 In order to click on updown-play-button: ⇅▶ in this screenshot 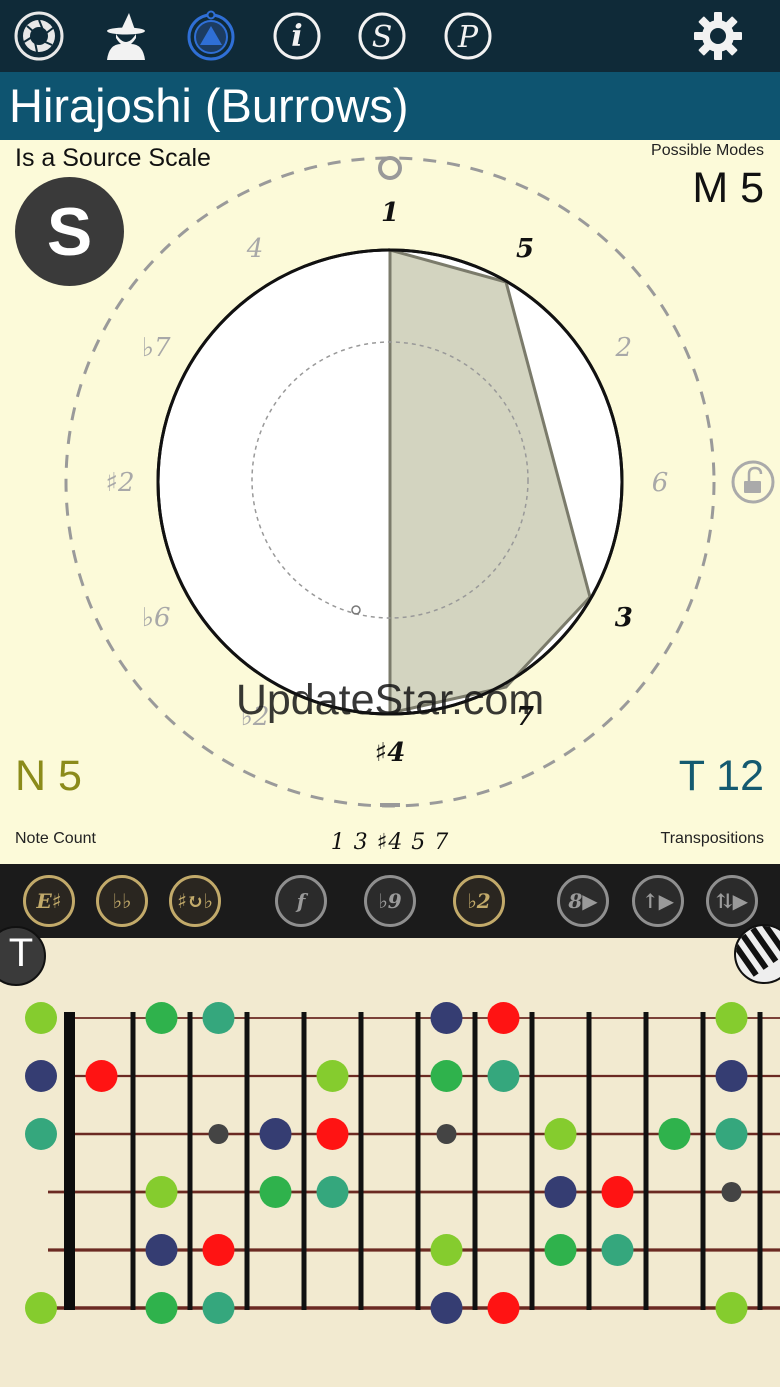, I will do `click(732, 901)`.